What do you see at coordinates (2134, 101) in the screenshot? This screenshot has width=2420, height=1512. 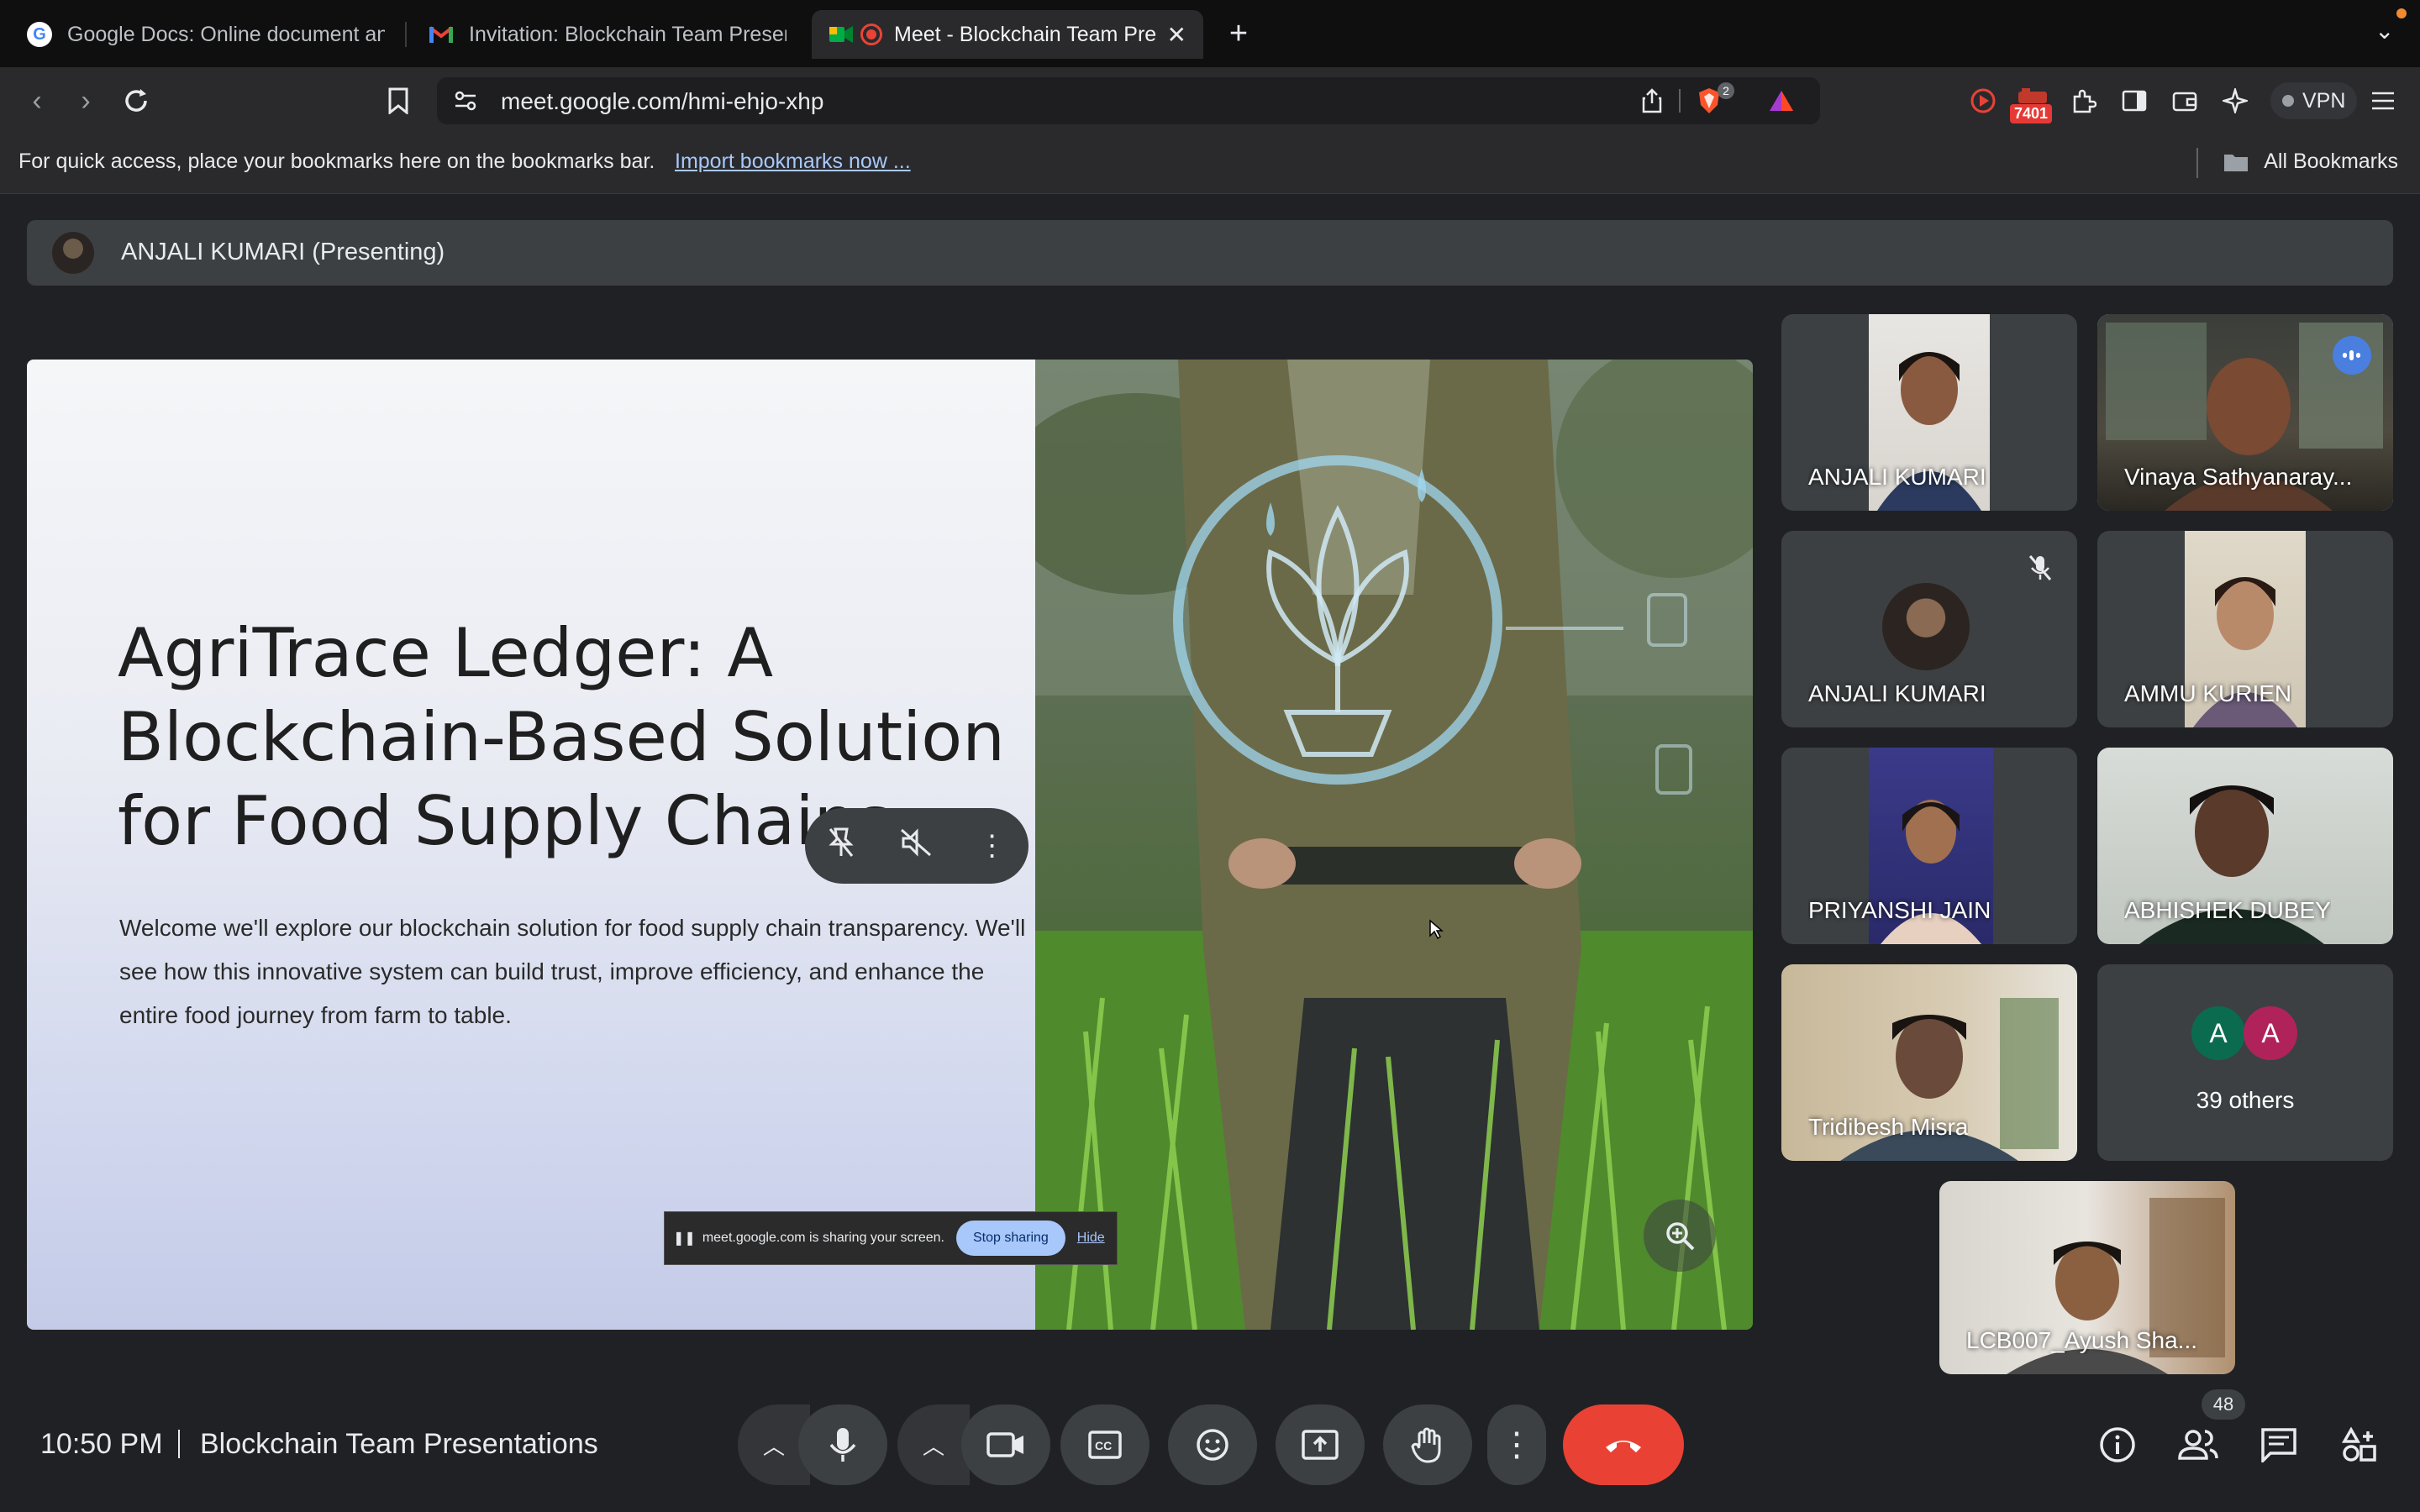 I see `sidebar-toggle-icon` at bounding box center [2134, 101].